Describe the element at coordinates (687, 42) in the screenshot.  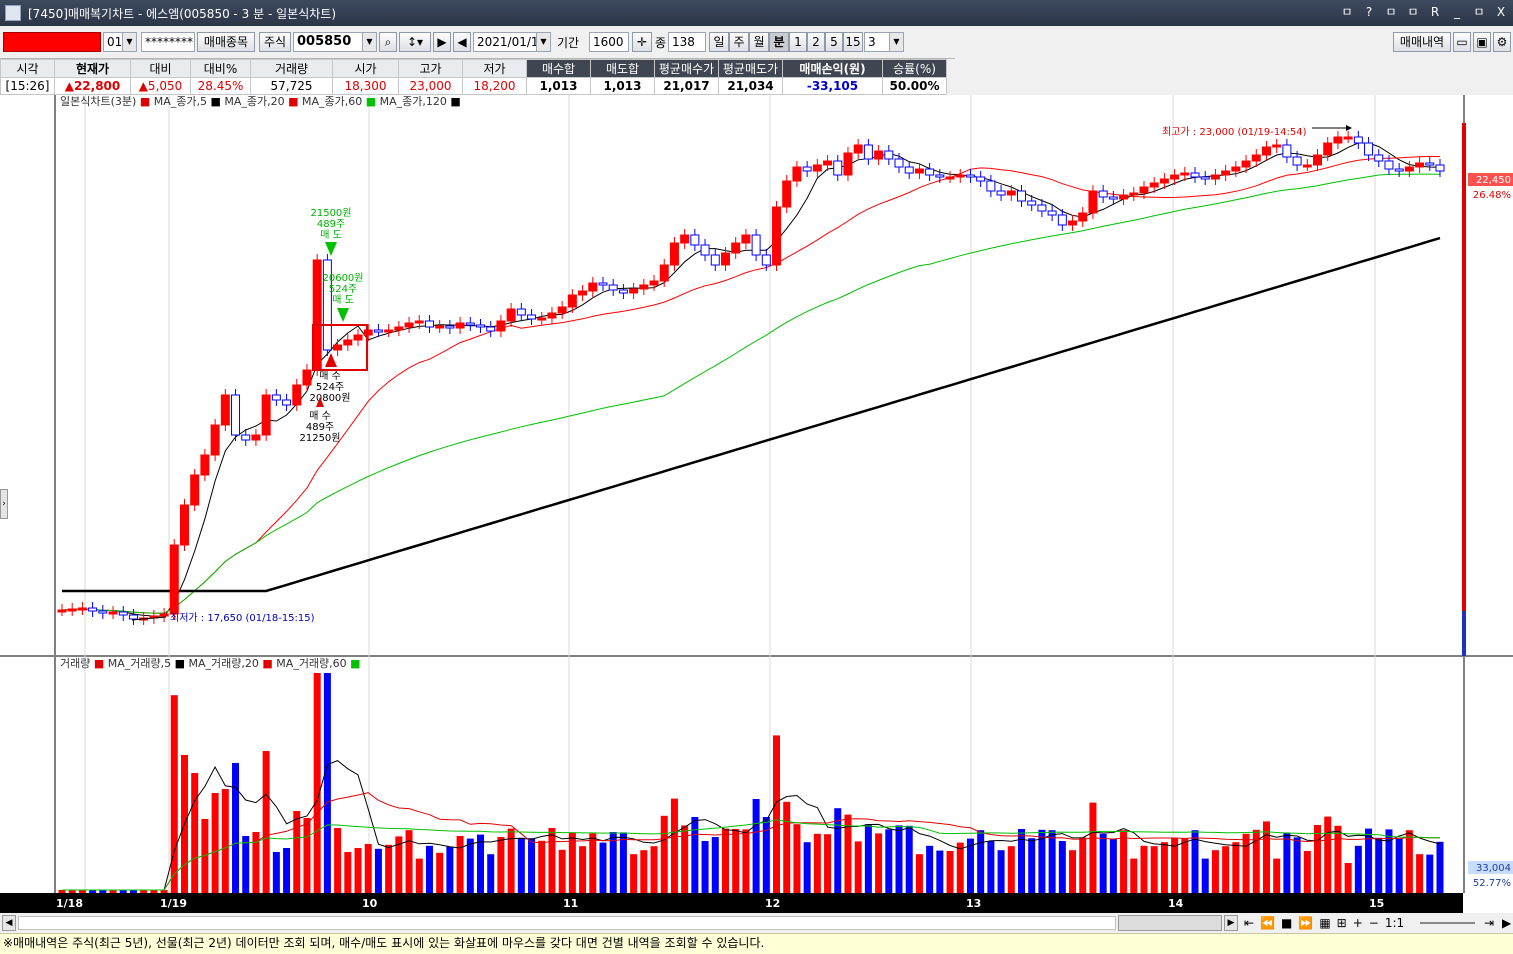
I see `count-input: 138` at that location.